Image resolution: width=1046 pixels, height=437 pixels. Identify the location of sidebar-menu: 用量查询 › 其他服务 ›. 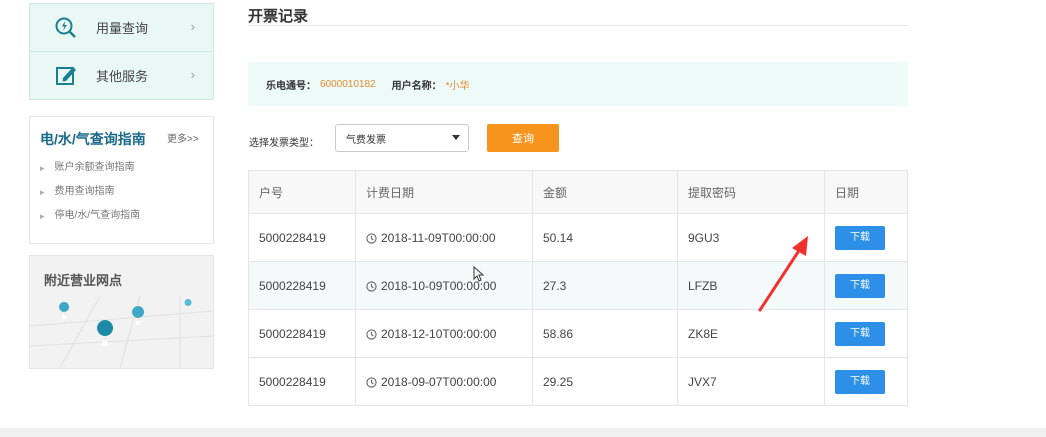
(121, 51).